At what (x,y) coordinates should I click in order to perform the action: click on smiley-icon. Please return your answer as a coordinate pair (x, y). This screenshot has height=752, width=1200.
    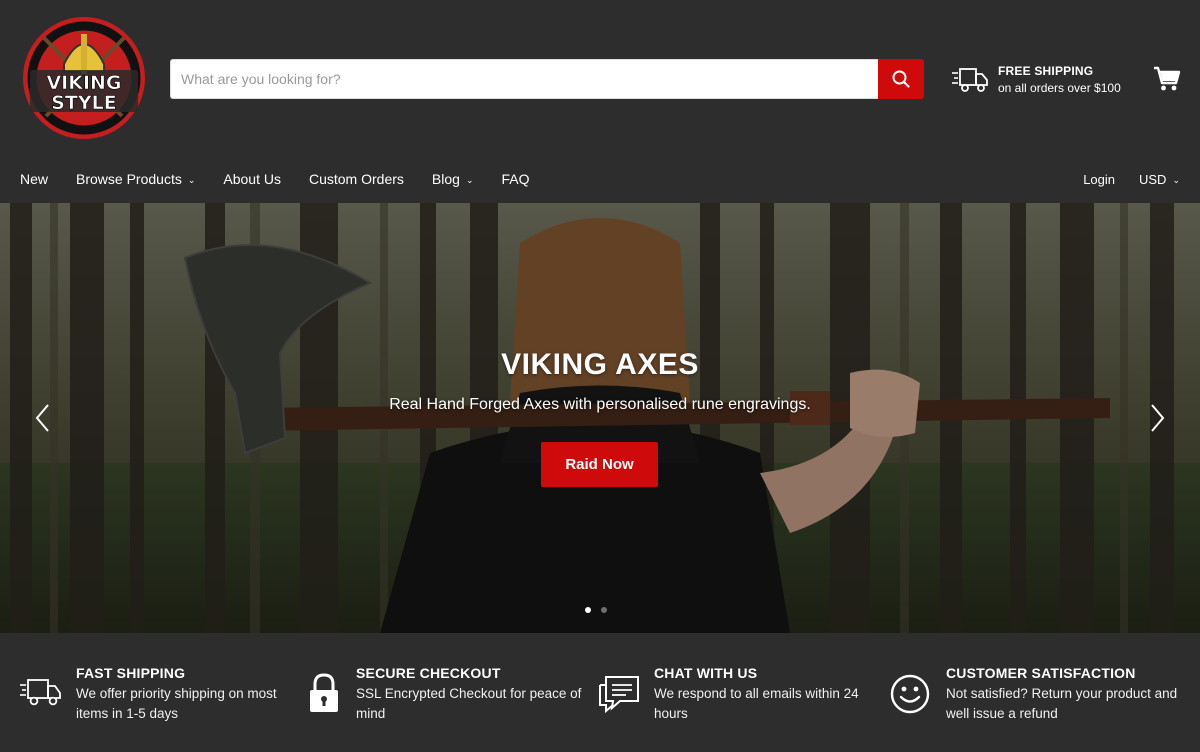
    Looking at the image, I should click on (910, 694).